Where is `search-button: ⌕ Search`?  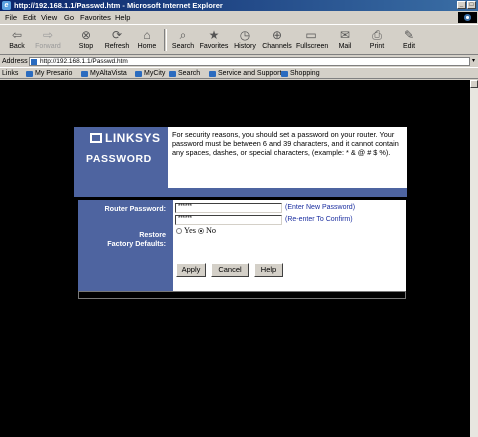
search-button: ⌕ Search is located at coordinates (183, 41).